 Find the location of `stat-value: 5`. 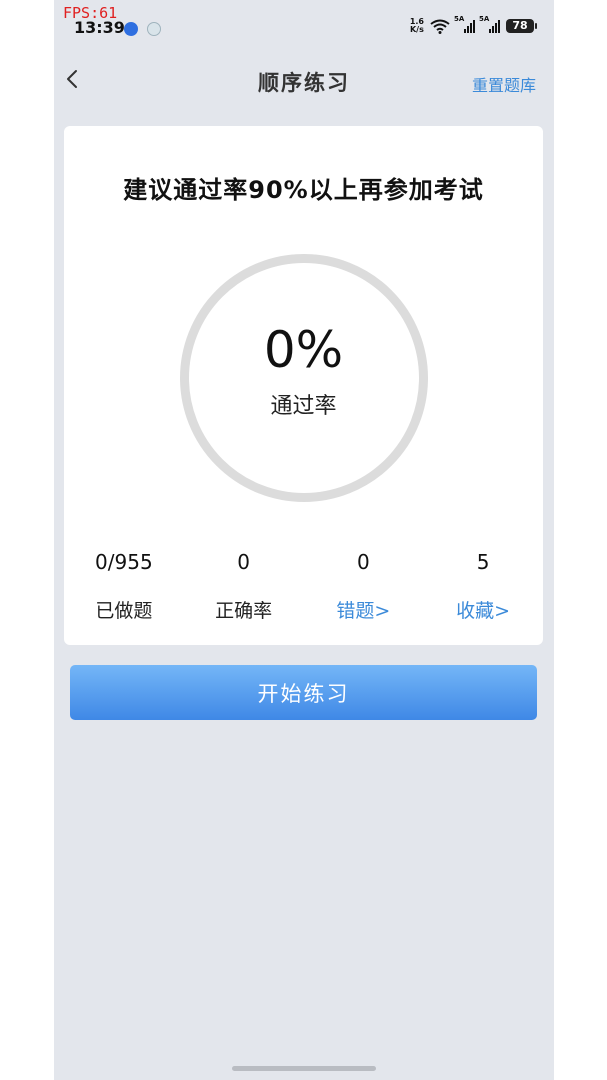

stat-value: 5 is located at coordinates (483, 562).